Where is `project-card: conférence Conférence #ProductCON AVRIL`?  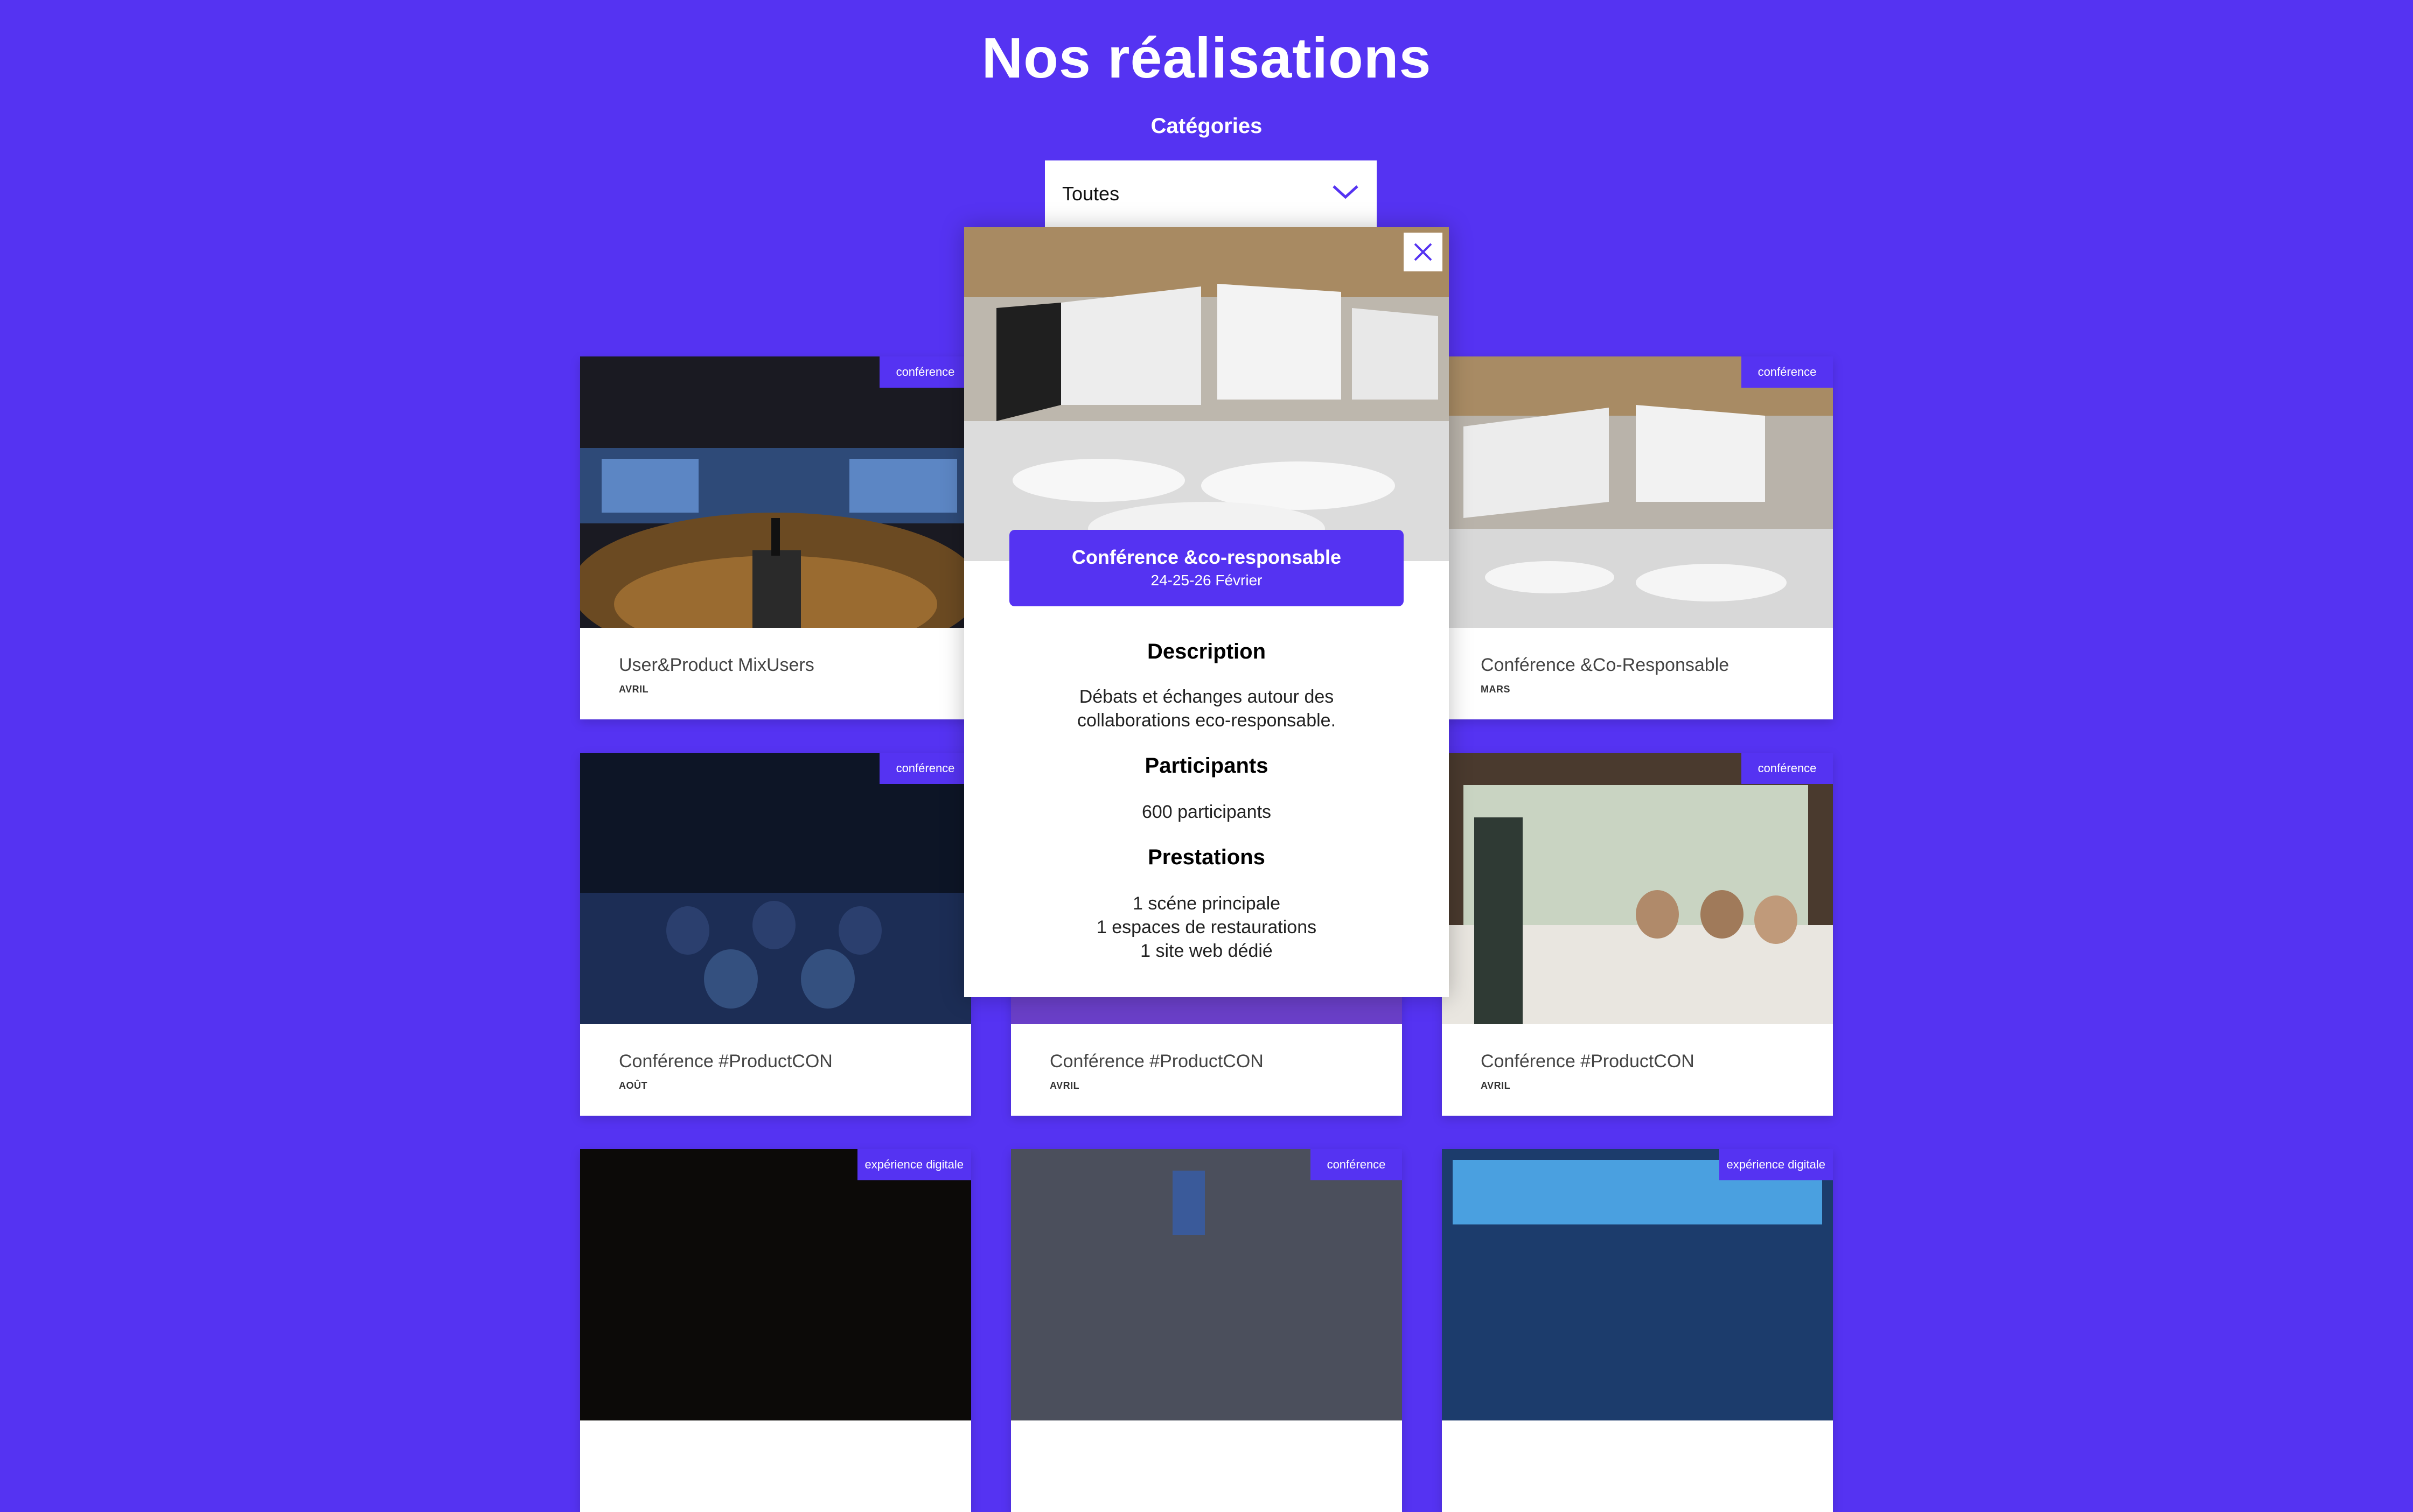 project-card: conférence Conférence #ProductCON AVRIL is located at coordinates (1637, 934).